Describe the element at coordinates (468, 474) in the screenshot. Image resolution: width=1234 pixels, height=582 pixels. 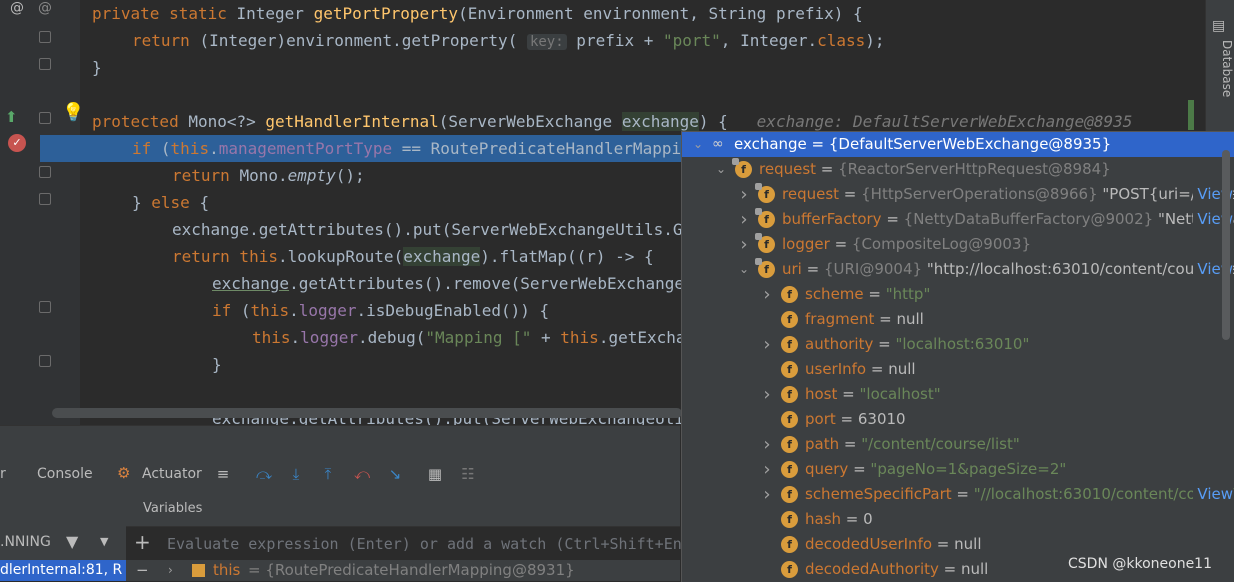
I see `trace-icon: ☷` at that location.